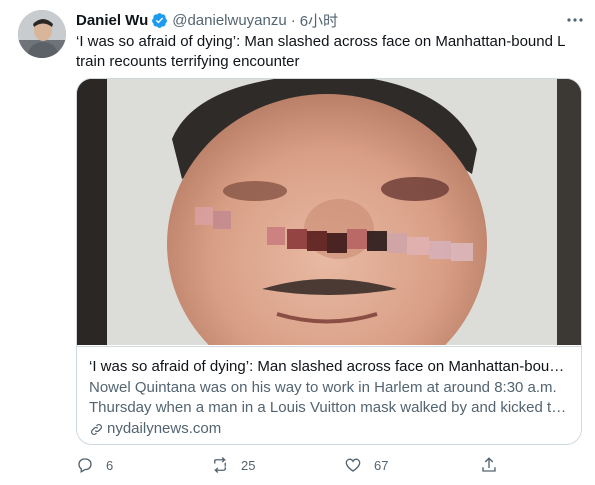  What do you see at coordinates (575, 20) in the screenshot?
I see `more-icon` at bounding box center [575, 20].